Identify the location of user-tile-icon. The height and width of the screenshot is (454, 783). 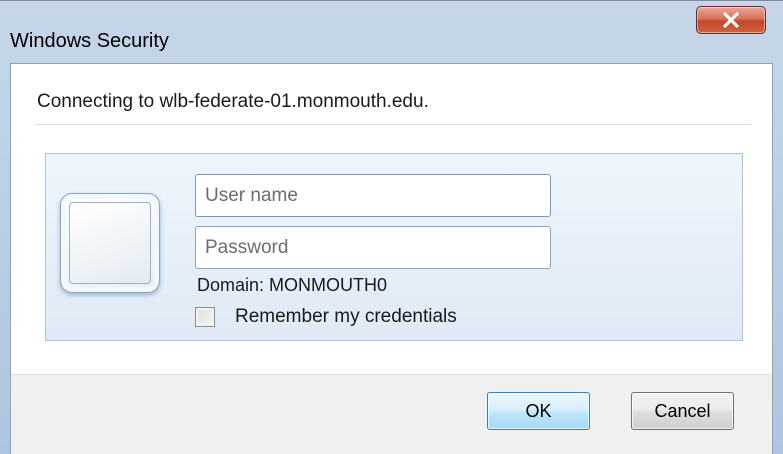
(110, 243).